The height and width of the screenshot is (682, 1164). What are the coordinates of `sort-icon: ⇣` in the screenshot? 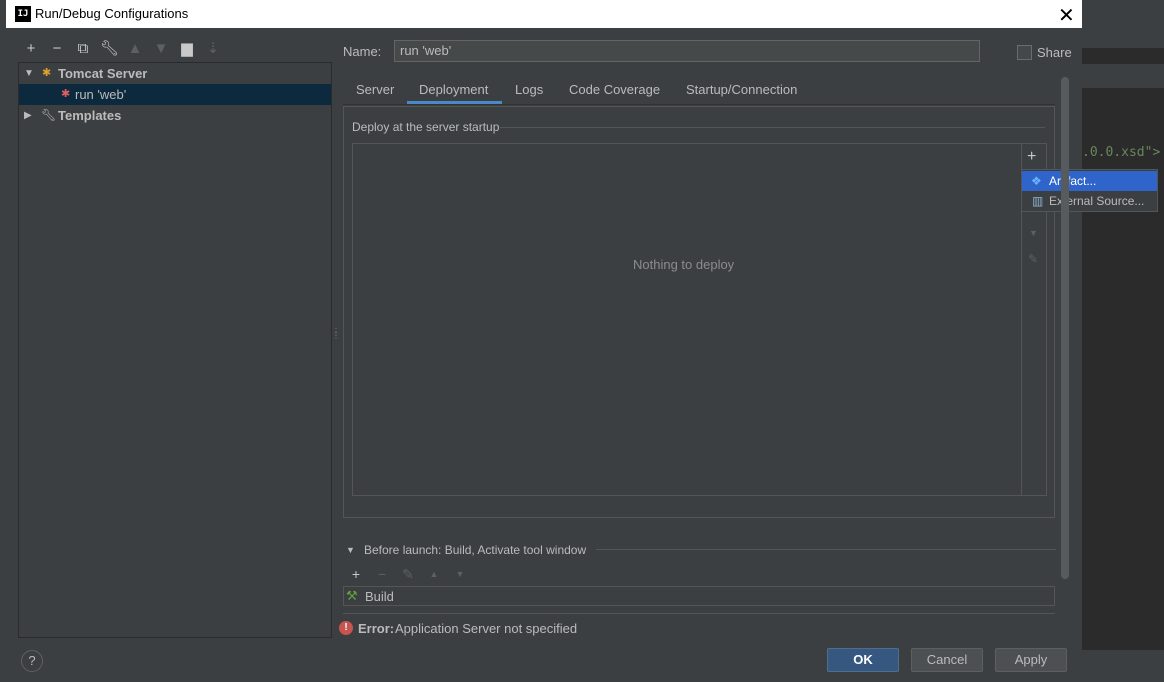 It's located at (213, 49).